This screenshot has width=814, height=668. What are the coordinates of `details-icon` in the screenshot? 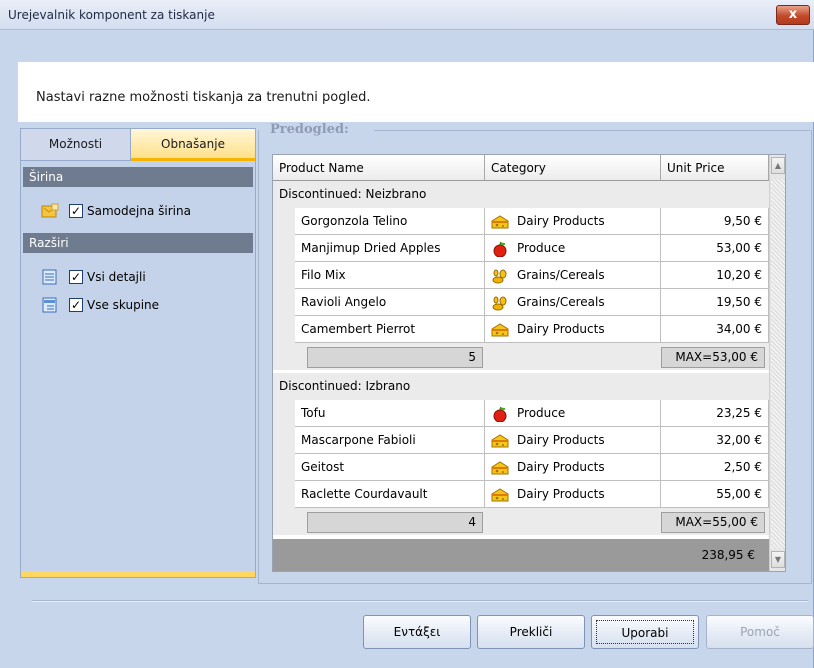 It's located at (49, 277).